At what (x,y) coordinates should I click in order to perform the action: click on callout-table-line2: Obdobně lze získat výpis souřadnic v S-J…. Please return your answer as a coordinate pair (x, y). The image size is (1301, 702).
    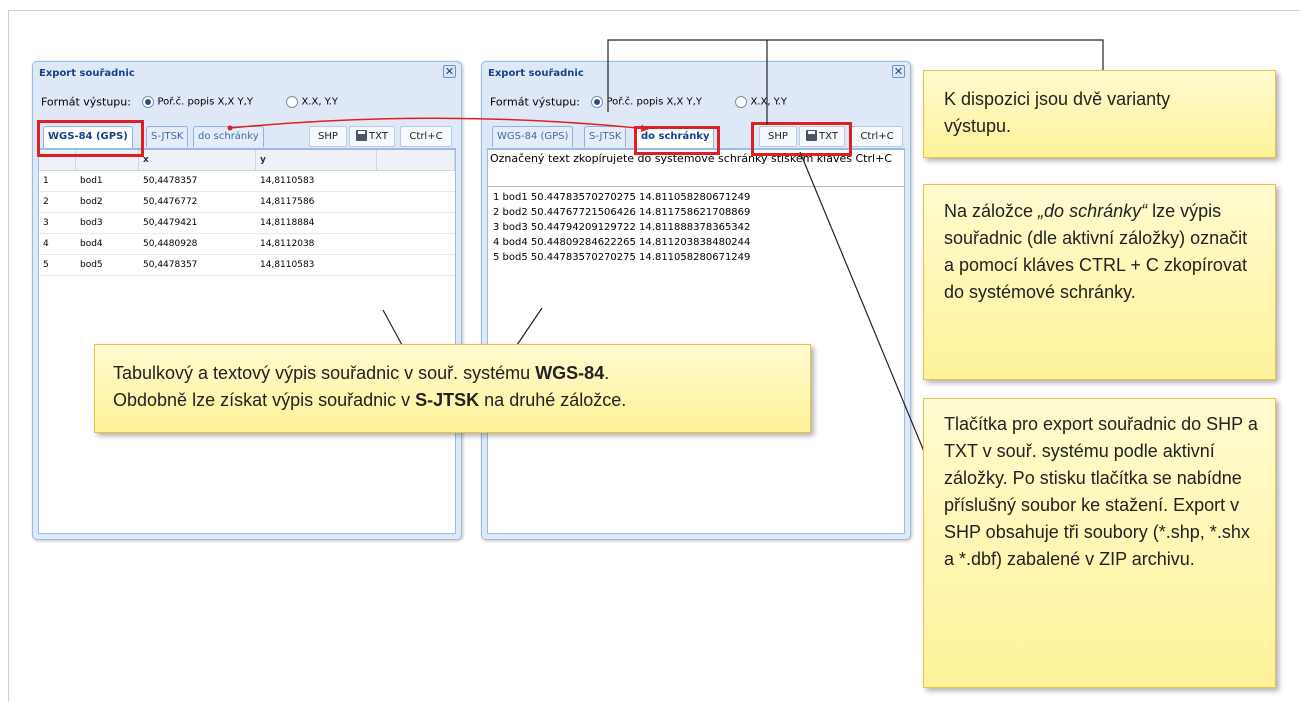
    Looking at the image, I should click on (456, 400).